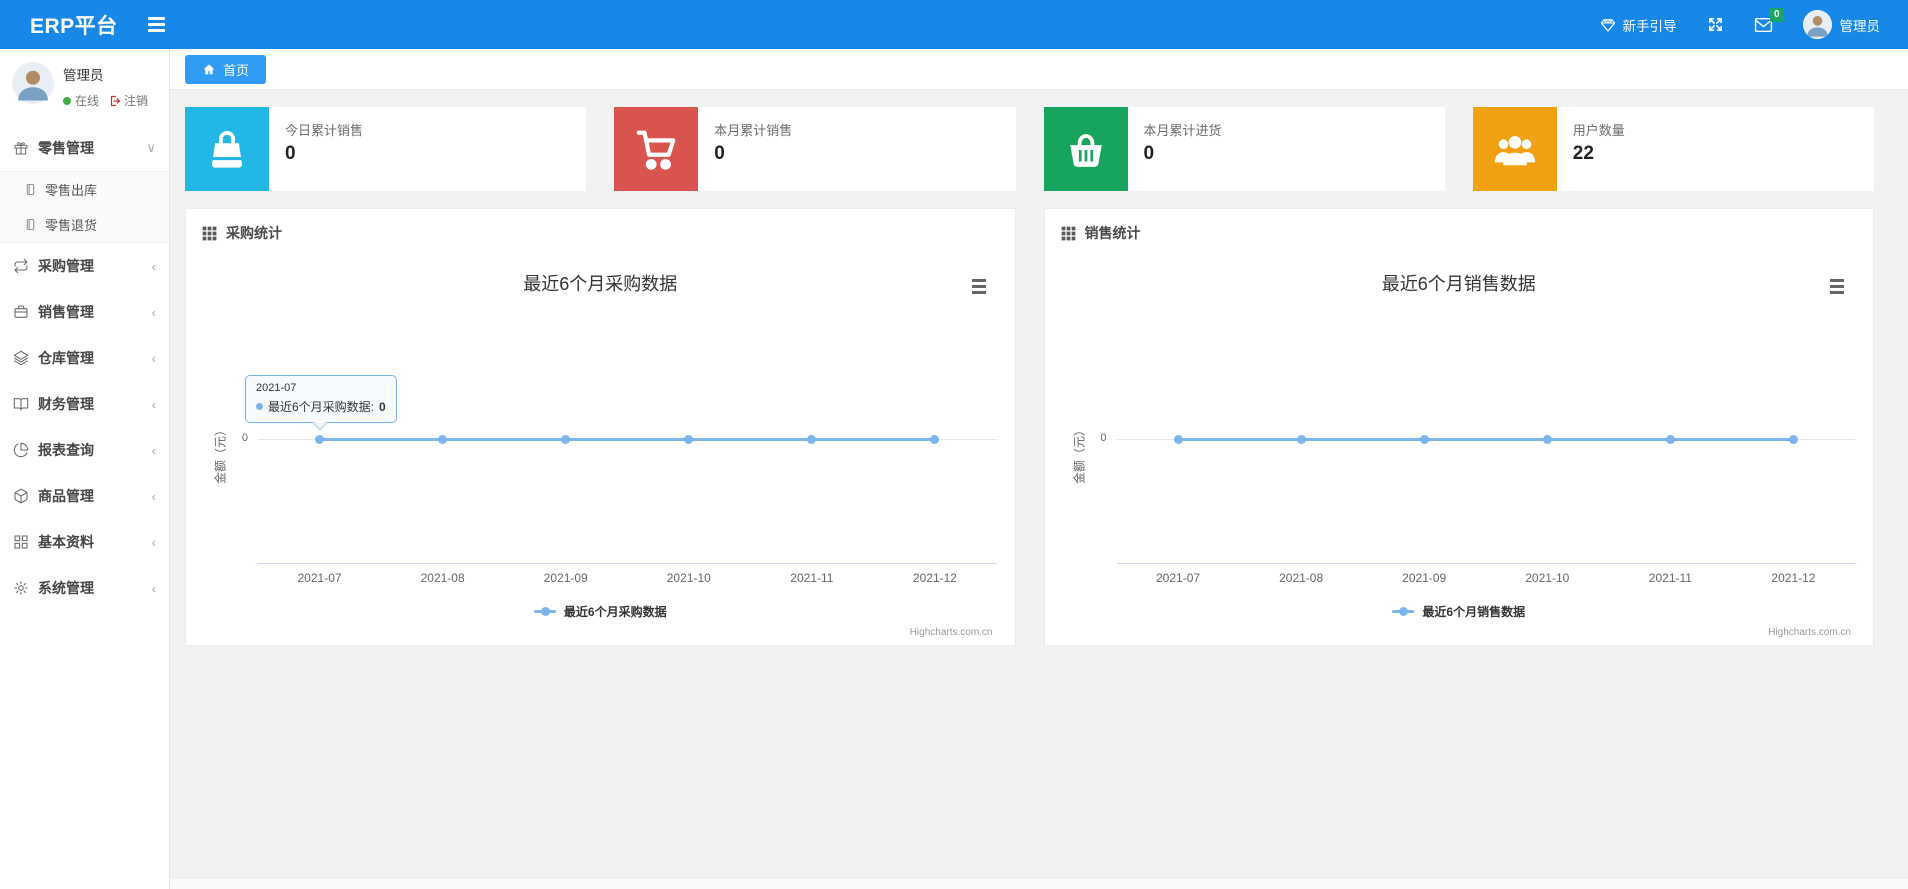 The width and height of the screenshot is (1908, 889). Describe the element at coordinates (25, 358) in the screenshot. I see `layers-icon` at that location.